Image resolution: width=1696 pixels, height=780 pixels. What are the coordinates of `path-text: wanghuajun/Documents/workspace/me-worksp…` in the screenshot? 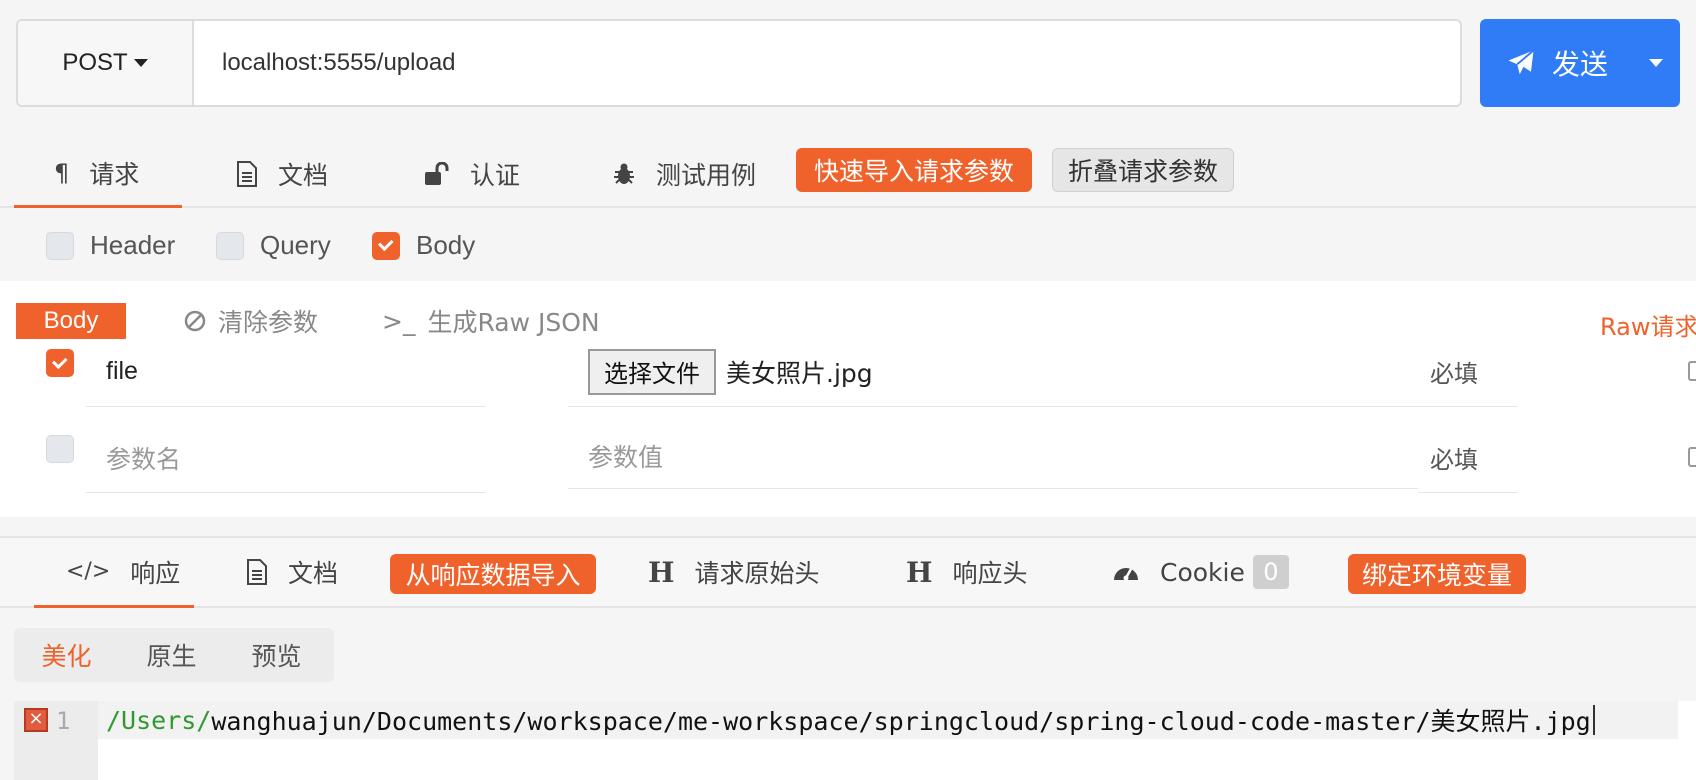 It's located at (901, 721).